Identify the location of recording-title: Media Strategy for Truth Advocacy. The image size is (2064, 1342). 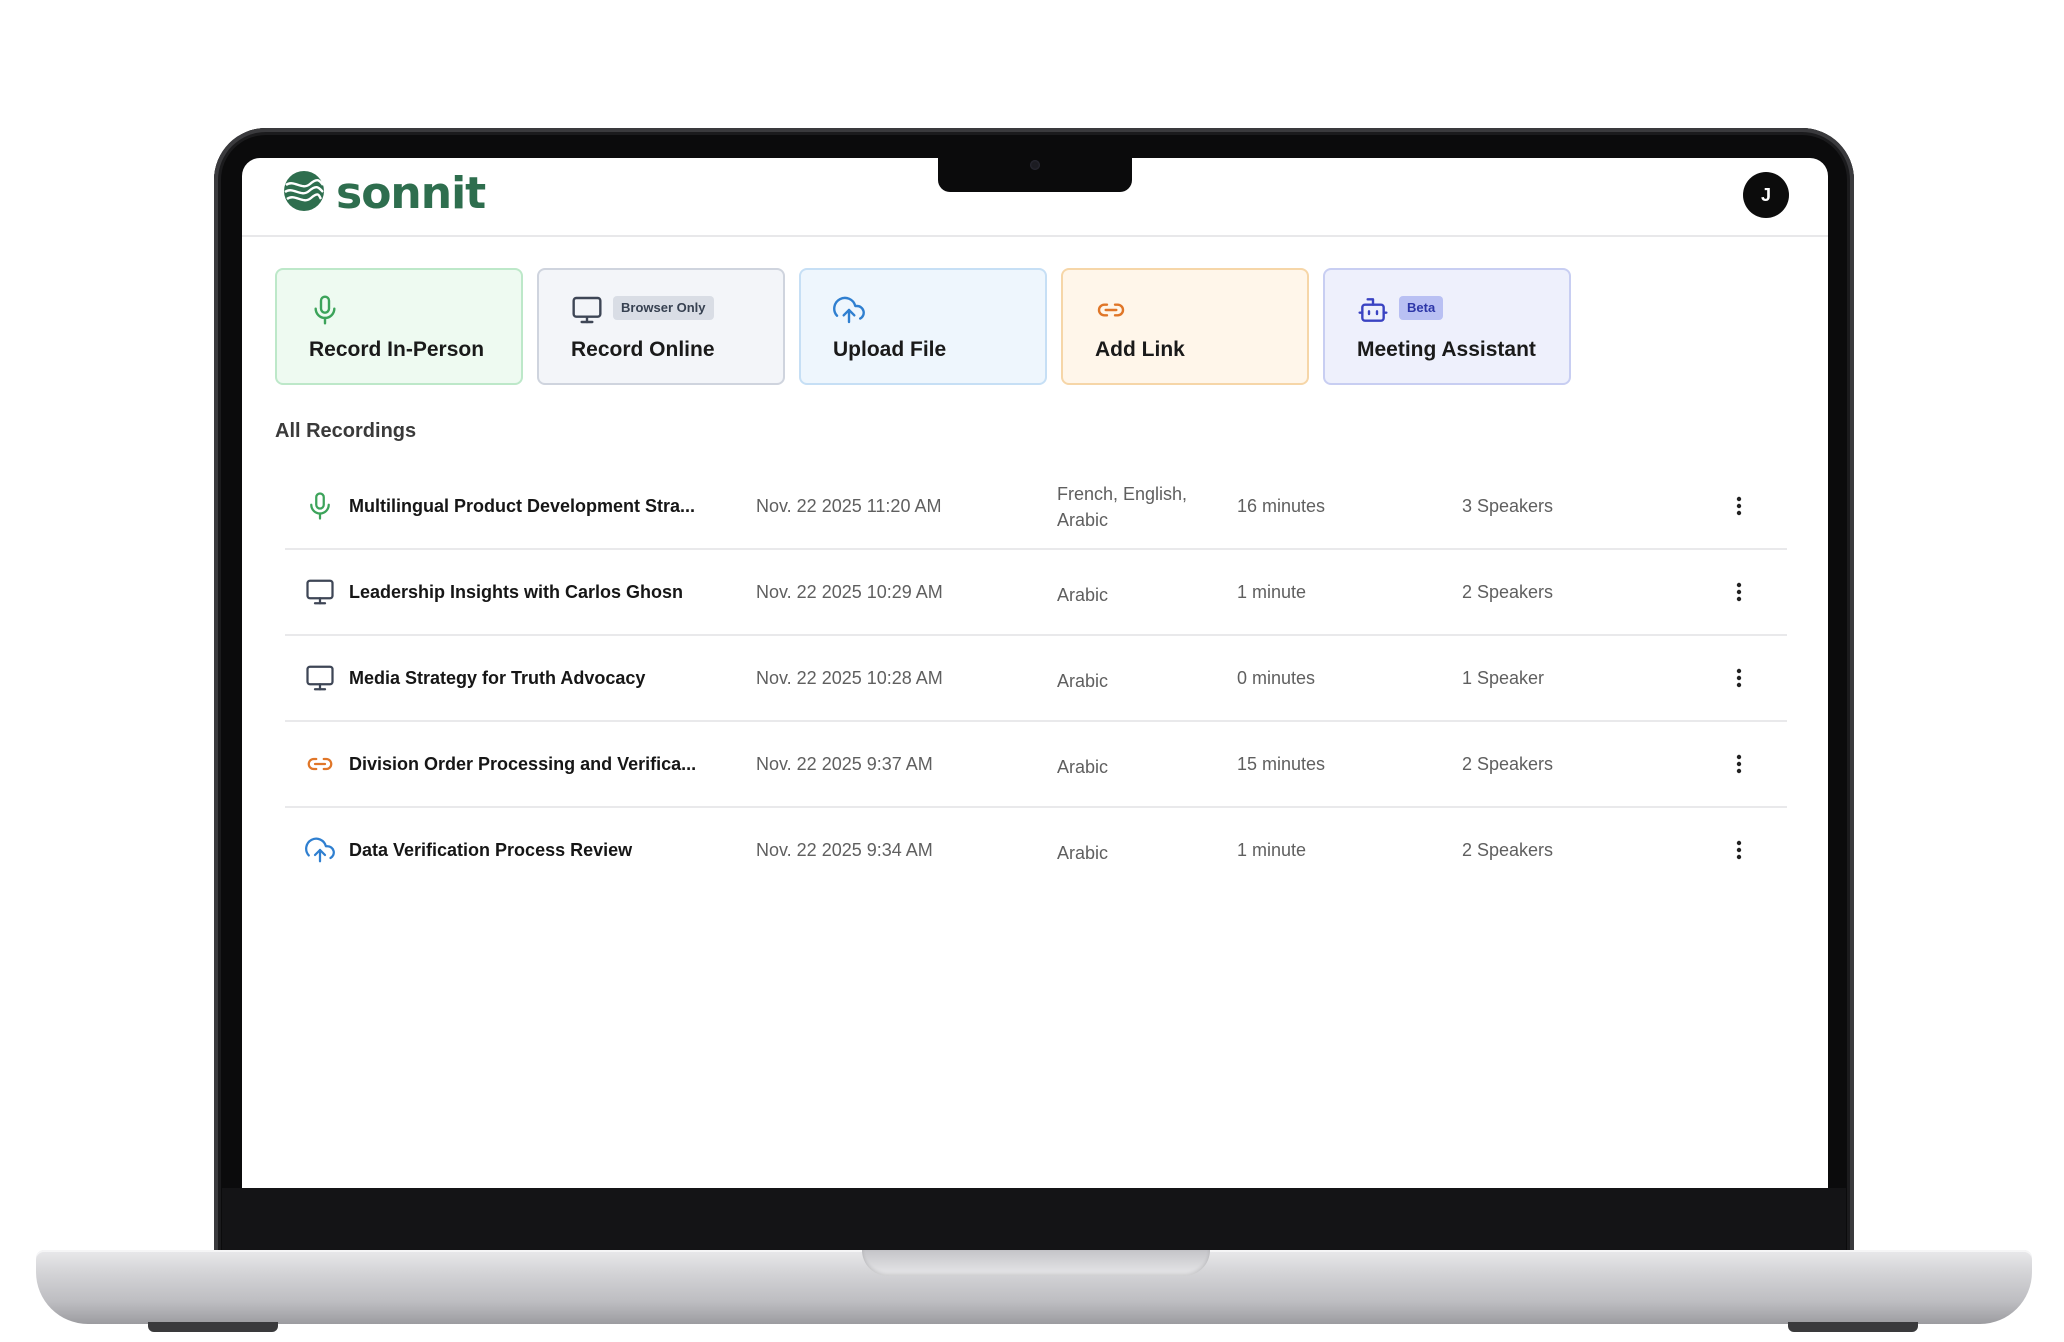
(497, 678).